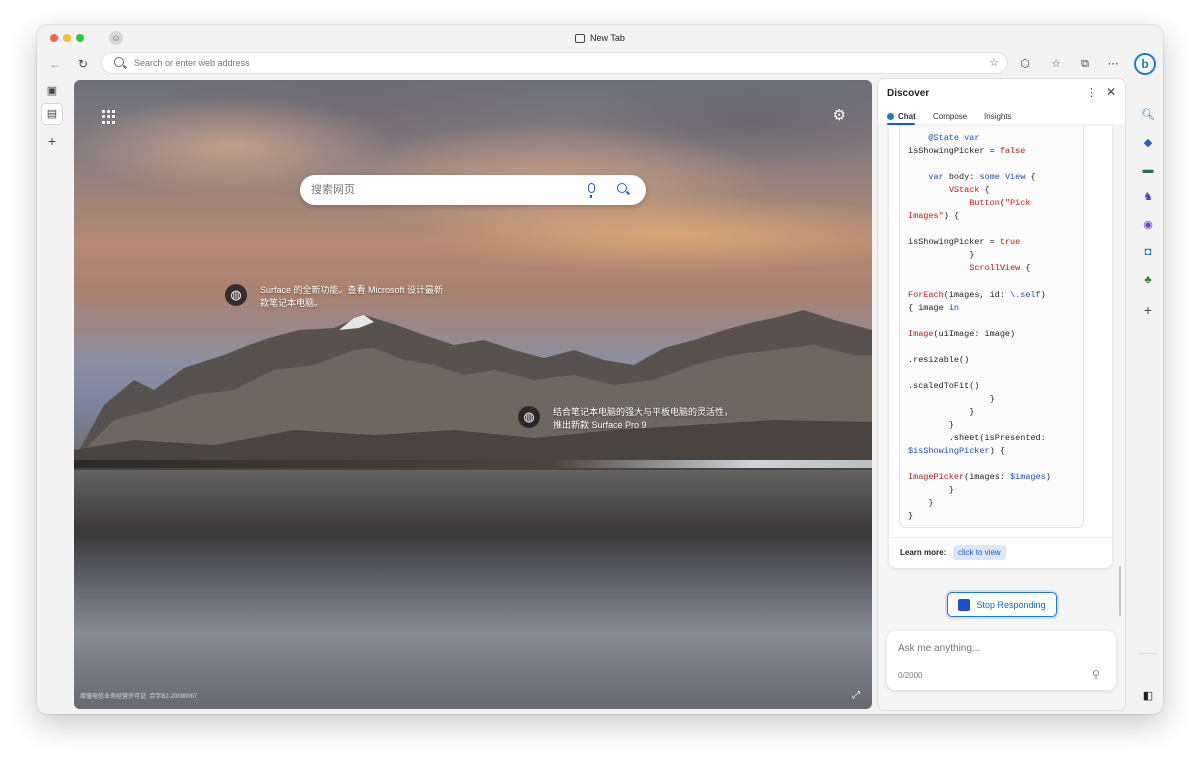 Image resolution: width=1200 pixels, height=763 pixels. Describe the element at coordinates (67, 38) in the screenshot. I see `minimize-window-button` at that location.